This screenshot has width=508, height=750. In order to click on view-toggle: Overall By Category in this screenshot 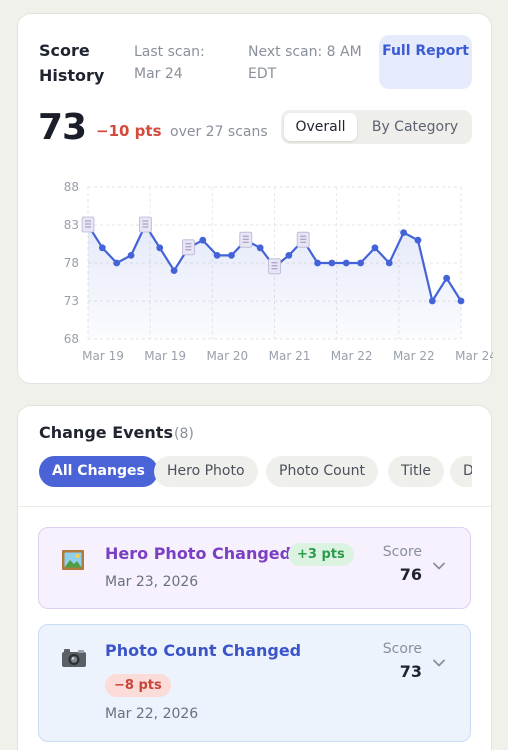, I will do `click(376, 127)`.